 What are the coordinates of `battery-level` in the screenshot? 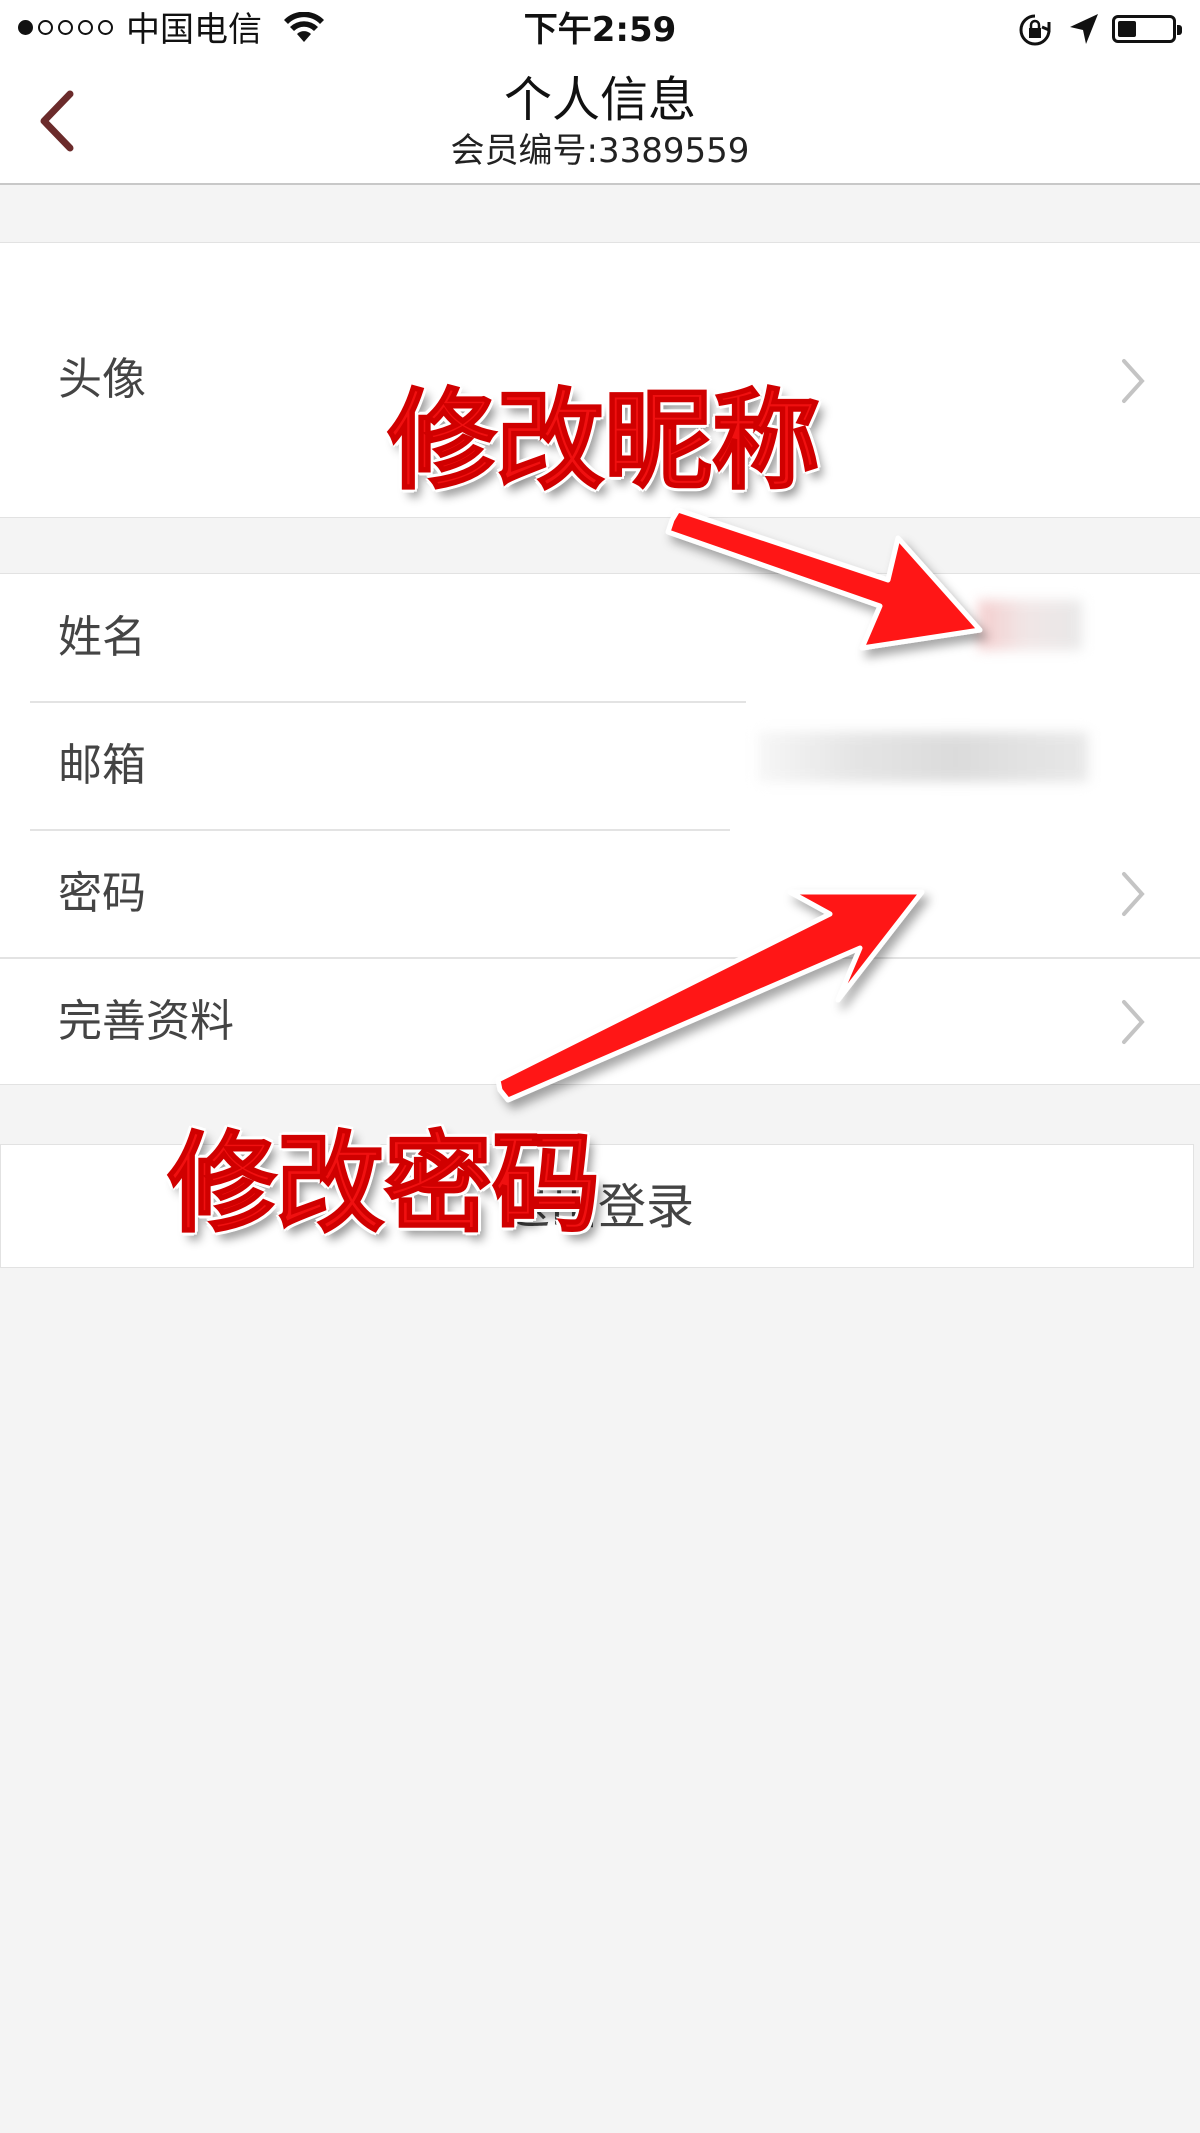 It's located at (1127, 29).